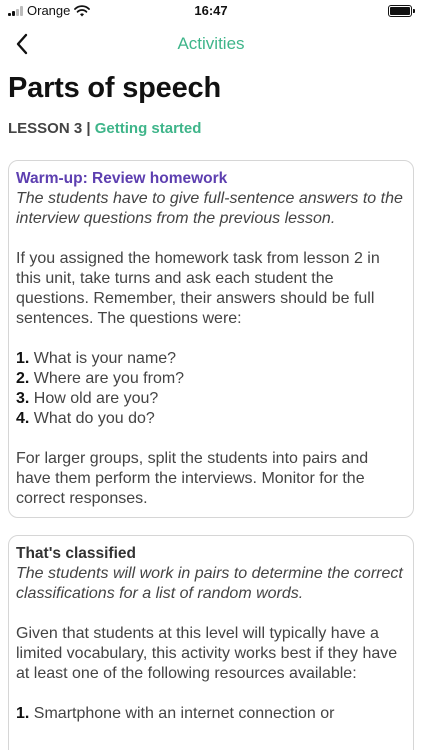  Describe the element at coordinates (76, 553) in the screenshot. I see `card-title: That's classified` at that location.